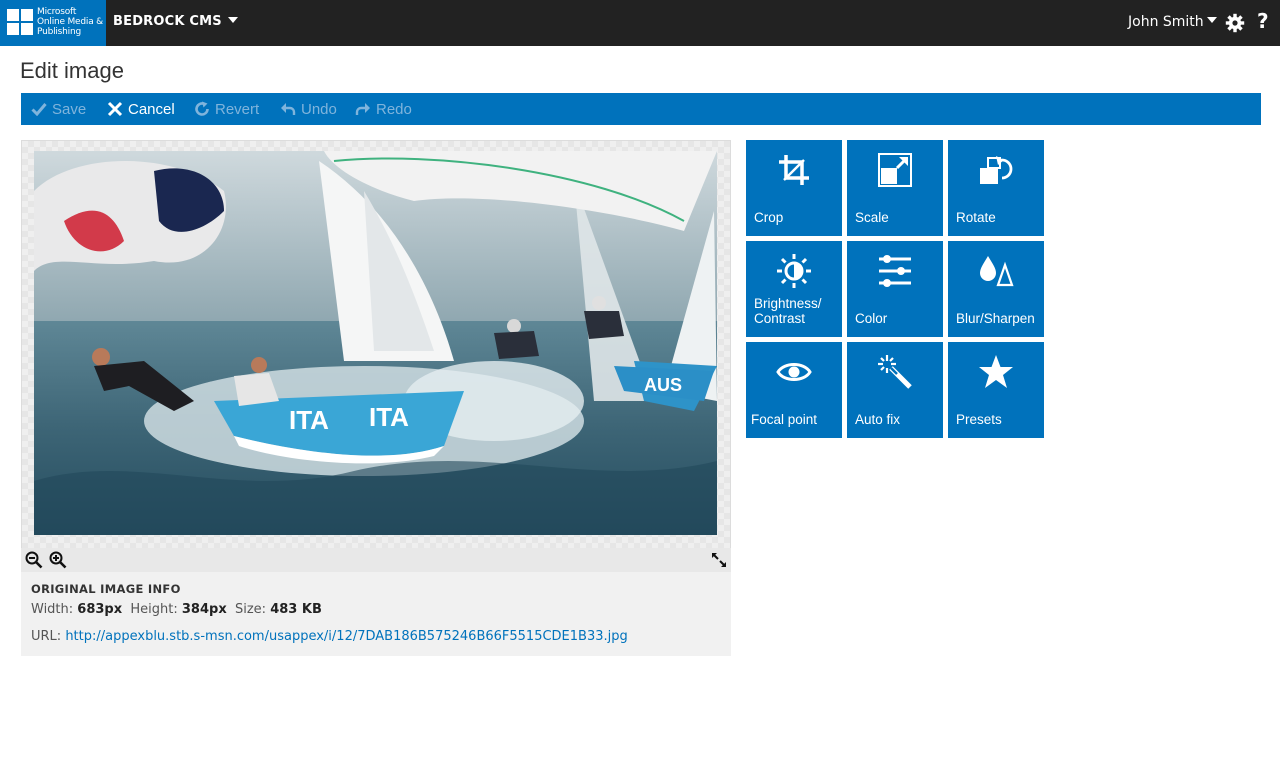  What do you see at coordinates (794, 188) in the screenshot?
I see `crop-tile: Crop` at bounding box center [794, 188].